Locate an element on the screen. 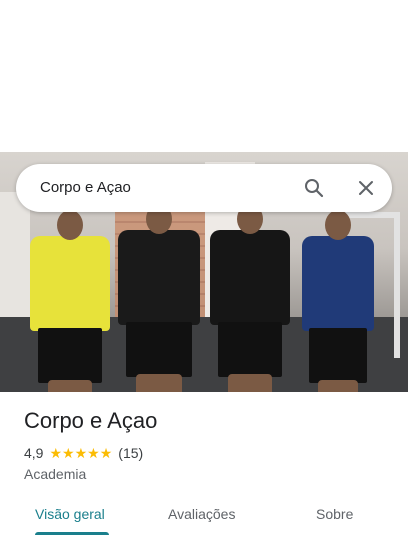 The height and width of the screenshot is (544, 408). search-bar: Corpo e Açao is located at coordinates (204, 188).